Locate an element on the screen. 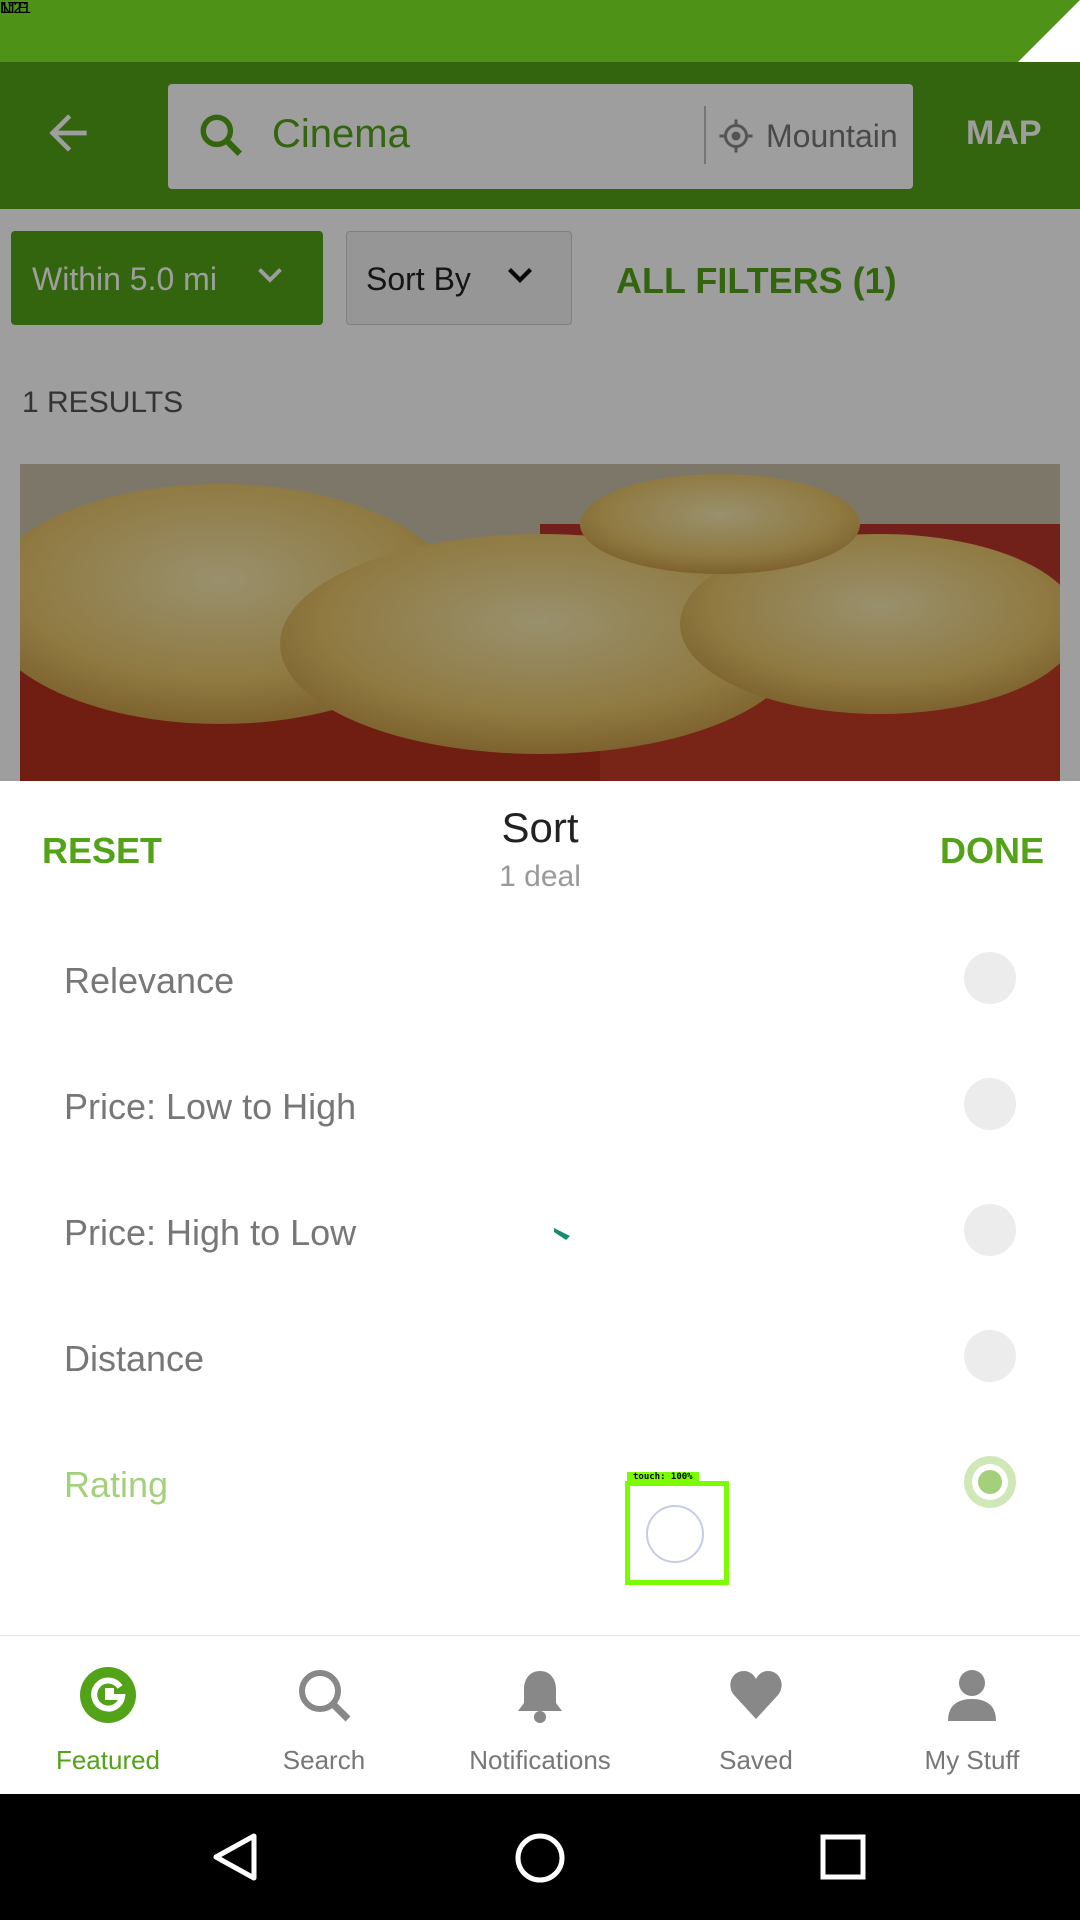 The height and width of the screenshot is (1920, 1080). nav-label-my-stuff: My Stuff is located at coordinates (972, 1760).